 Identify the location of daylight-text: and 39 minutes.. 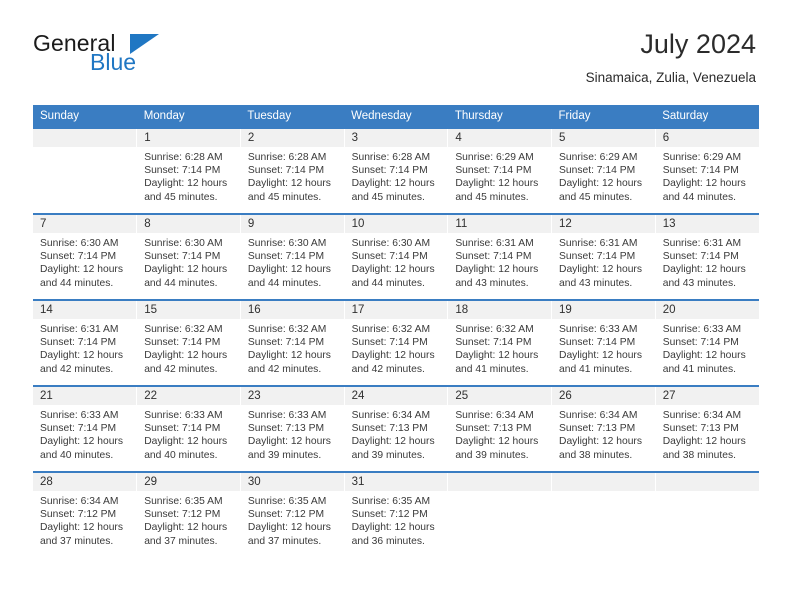
(284, 455).